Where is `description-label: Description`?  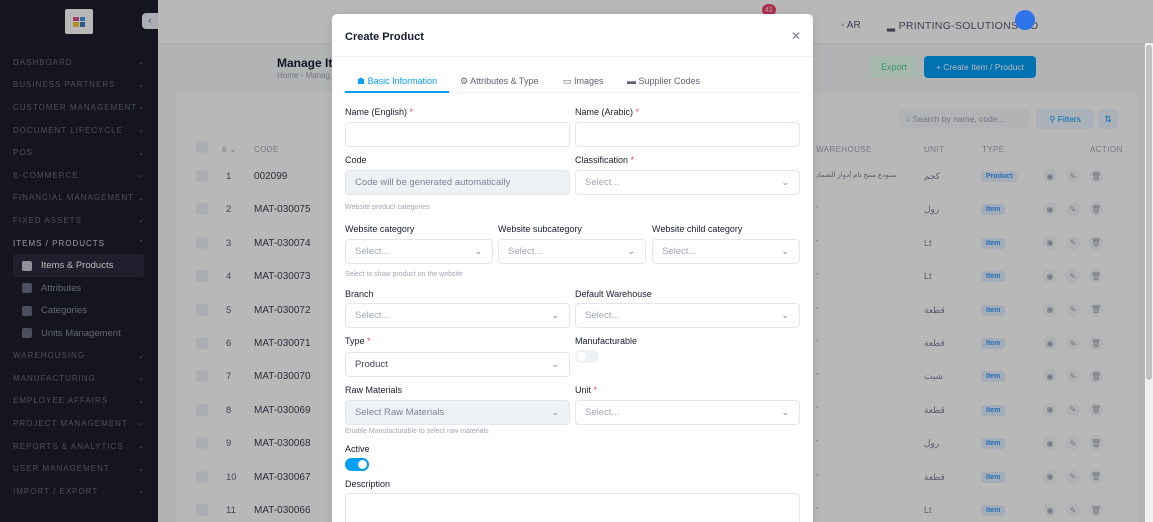
description-label: Description is located at coordinates (368, 484).